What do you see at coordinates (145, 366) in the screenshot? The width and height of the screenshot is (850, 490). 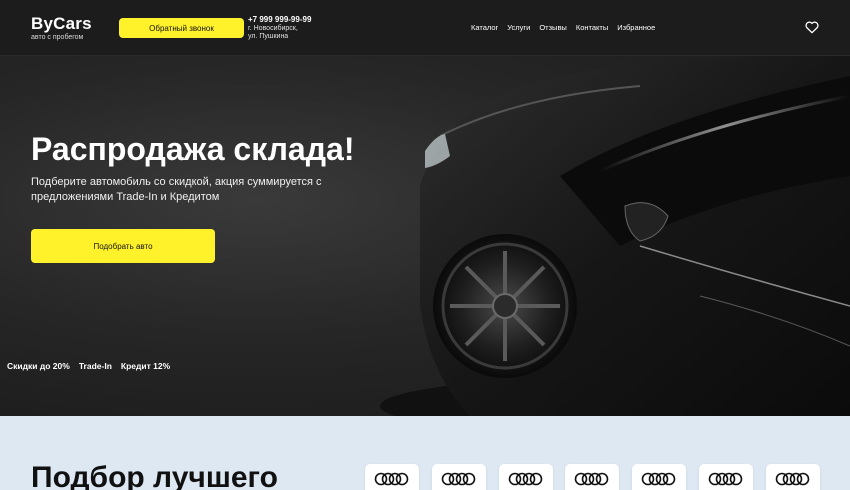 I see `perk-credit: Кредит 12%` at bounding box center [145, 366].